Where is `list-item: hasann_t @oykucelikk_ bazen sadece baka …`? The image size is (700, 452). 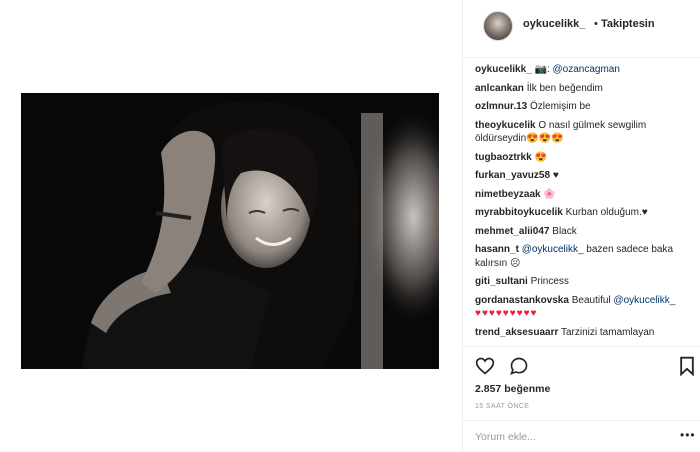
list-item: hasann_t @oykucelikk_ bazen sadece baka … is located at coordinates (586, 256).